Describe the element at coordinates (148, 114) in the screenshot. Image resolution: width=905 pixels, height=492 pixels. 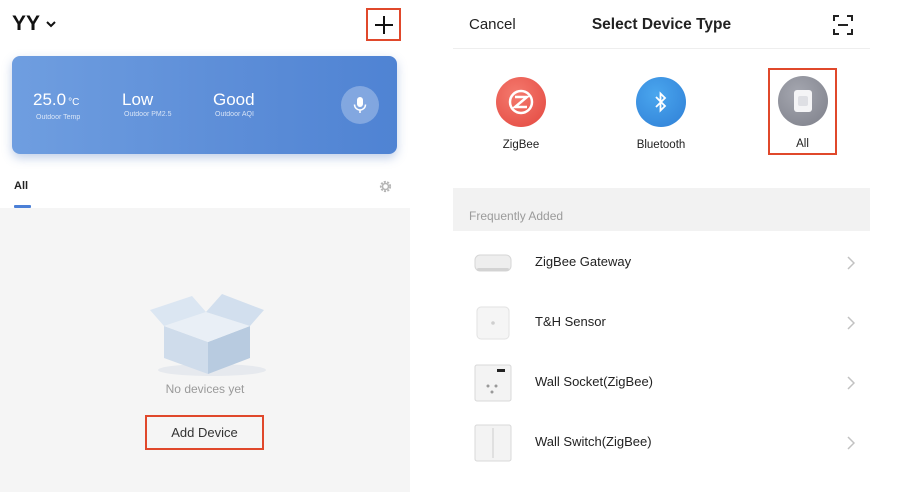
I see `pm25-label: Outdoor PM2.5` at that location.